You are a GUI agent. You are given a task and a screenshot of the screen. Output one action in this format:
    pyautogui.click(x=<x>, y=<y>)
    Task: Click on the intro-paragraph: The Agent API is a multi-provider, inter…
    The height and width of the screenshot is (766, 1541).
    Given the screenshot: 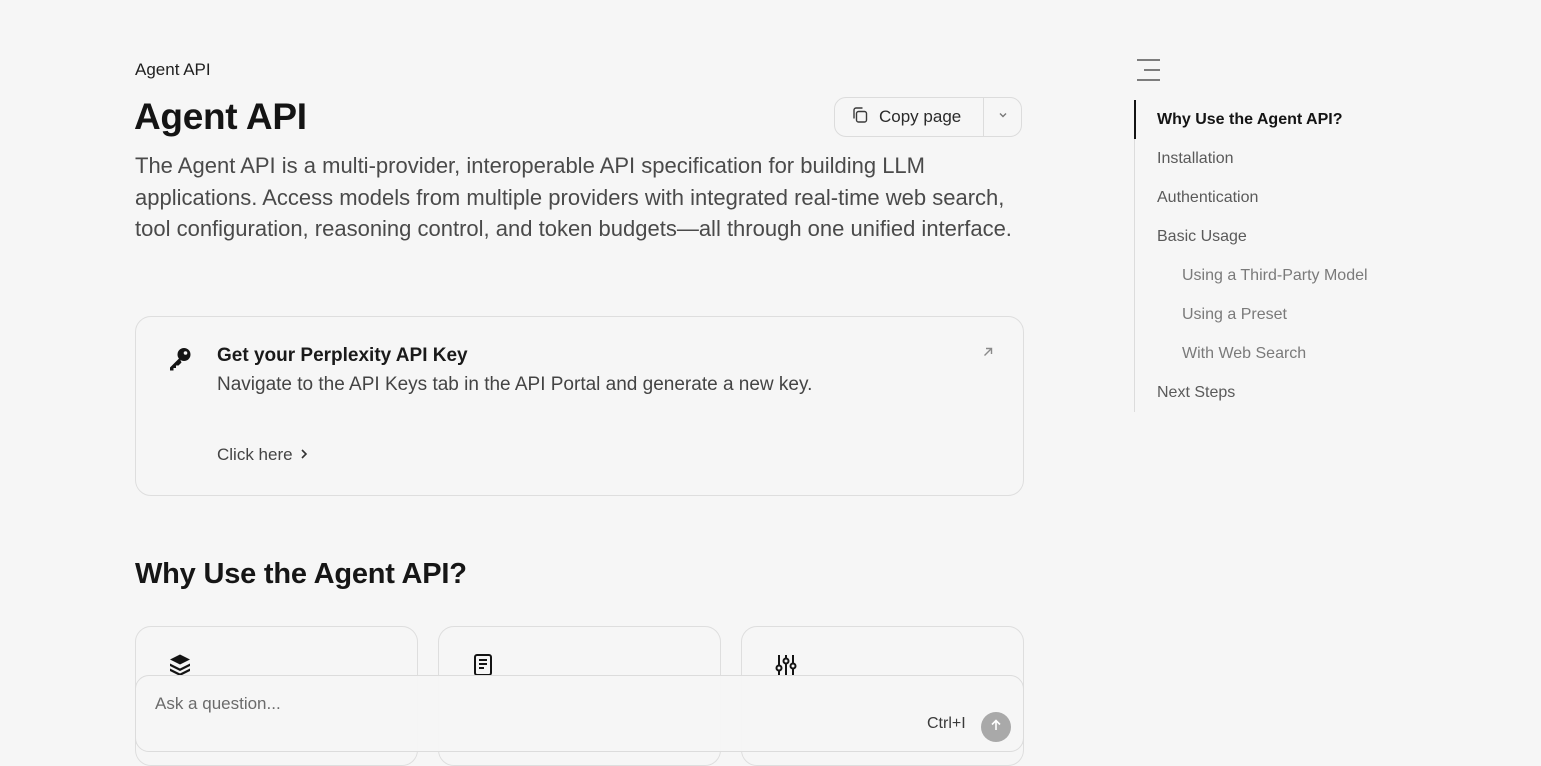 What is the action you would take?
    pyautogui.click(x=573, y=197)
    